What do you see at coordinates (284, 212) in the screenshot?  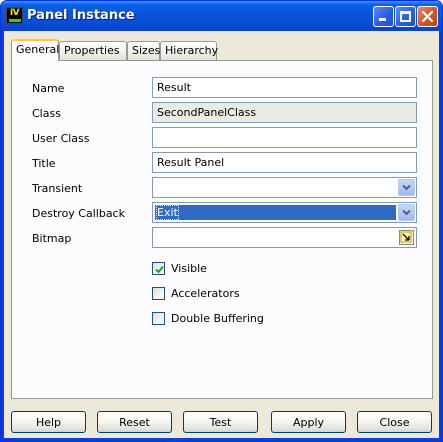 I see `destroy-callback-dropdown: Exit` at bounding box center [284, 212].